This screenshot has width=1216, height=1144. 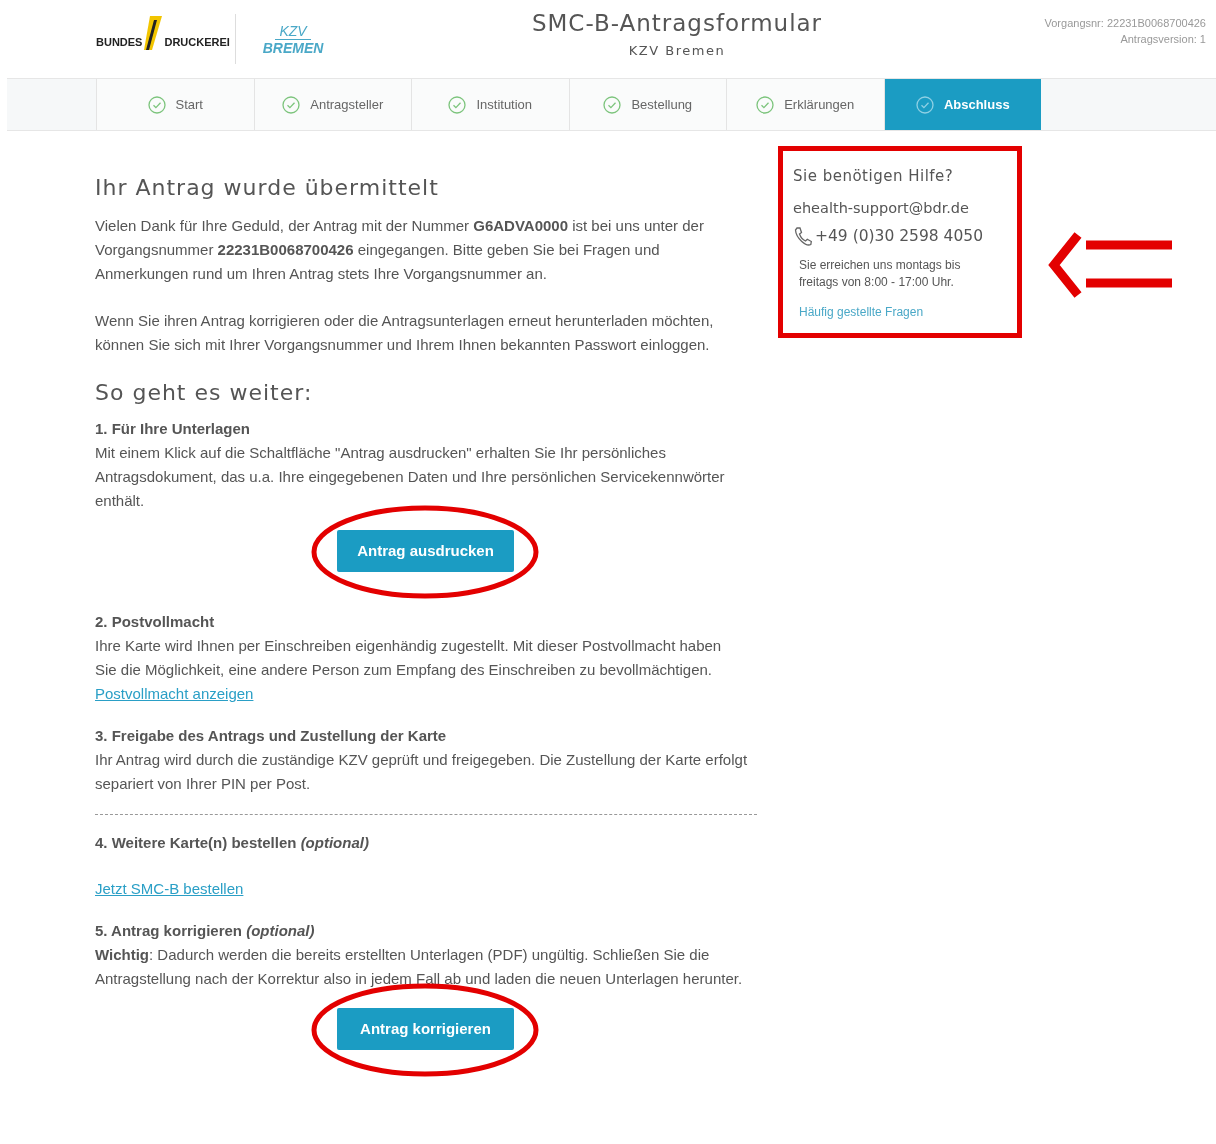 I want to click on action-button: Antrag ausdrucken, so click(x=425, y=551).